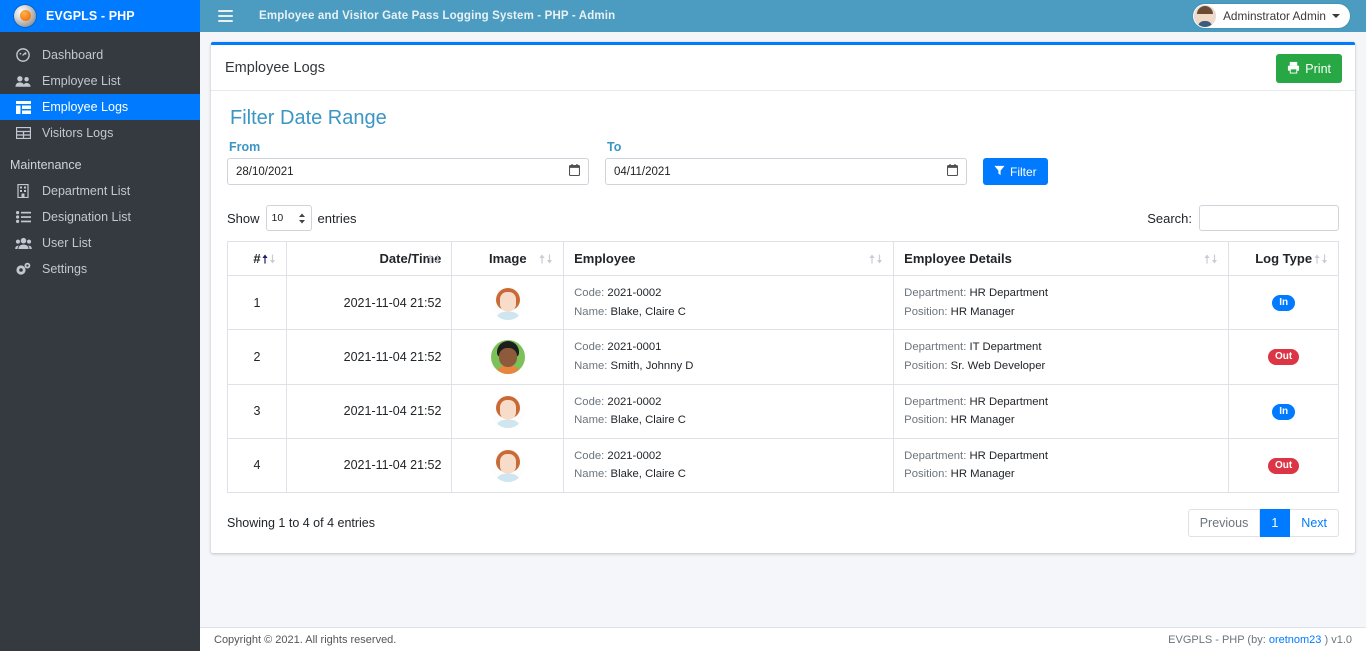 The height and width of the screenshot is (651, 1366). What do you see at coordinates (257, 411) in the screenshot?
I see `row-index: 3` at bounding box center [257, 411].